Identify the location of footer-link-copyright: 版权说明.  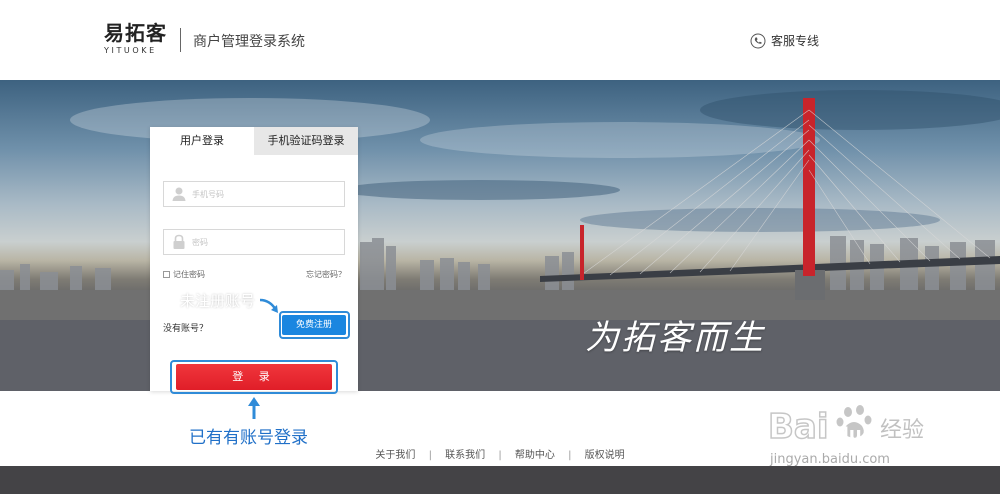
(605, 455).